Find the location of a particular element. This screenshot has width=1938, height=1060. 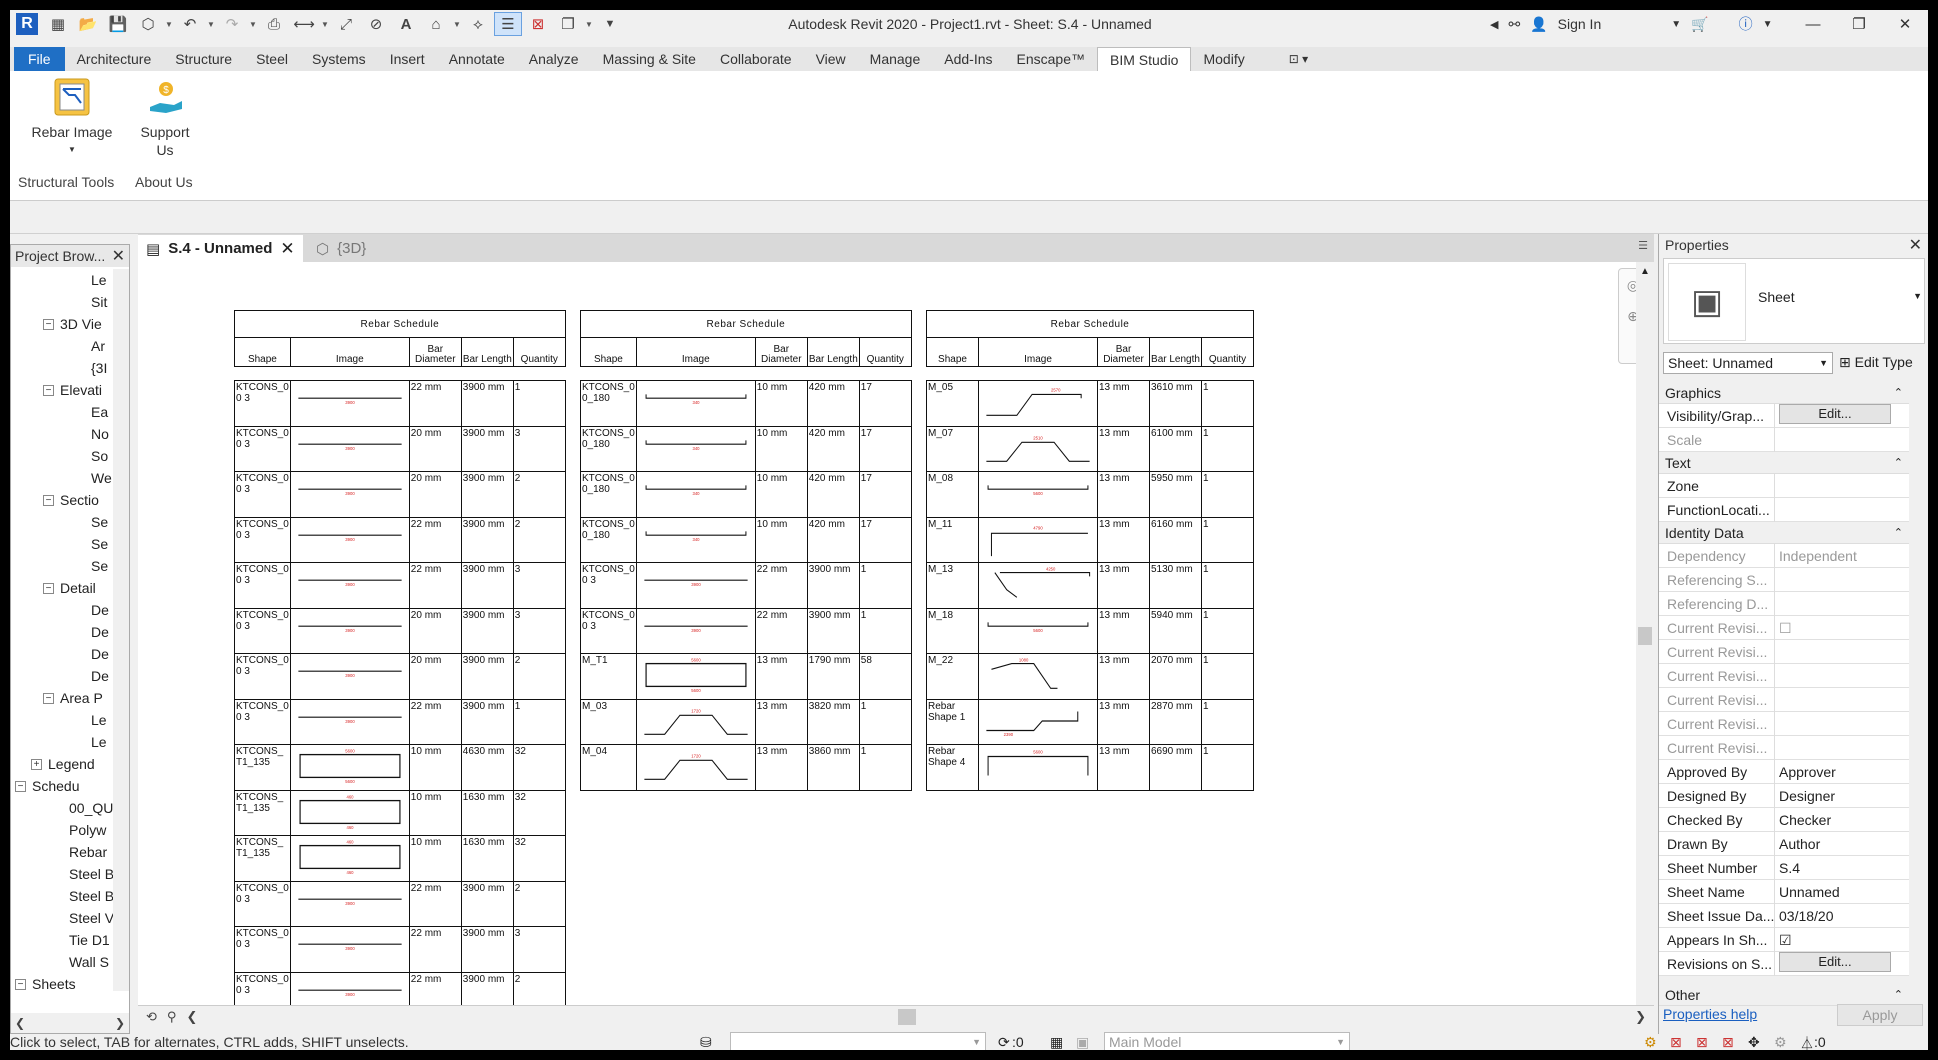

user-icon: 👤 is located at coordinates (1538, 24).